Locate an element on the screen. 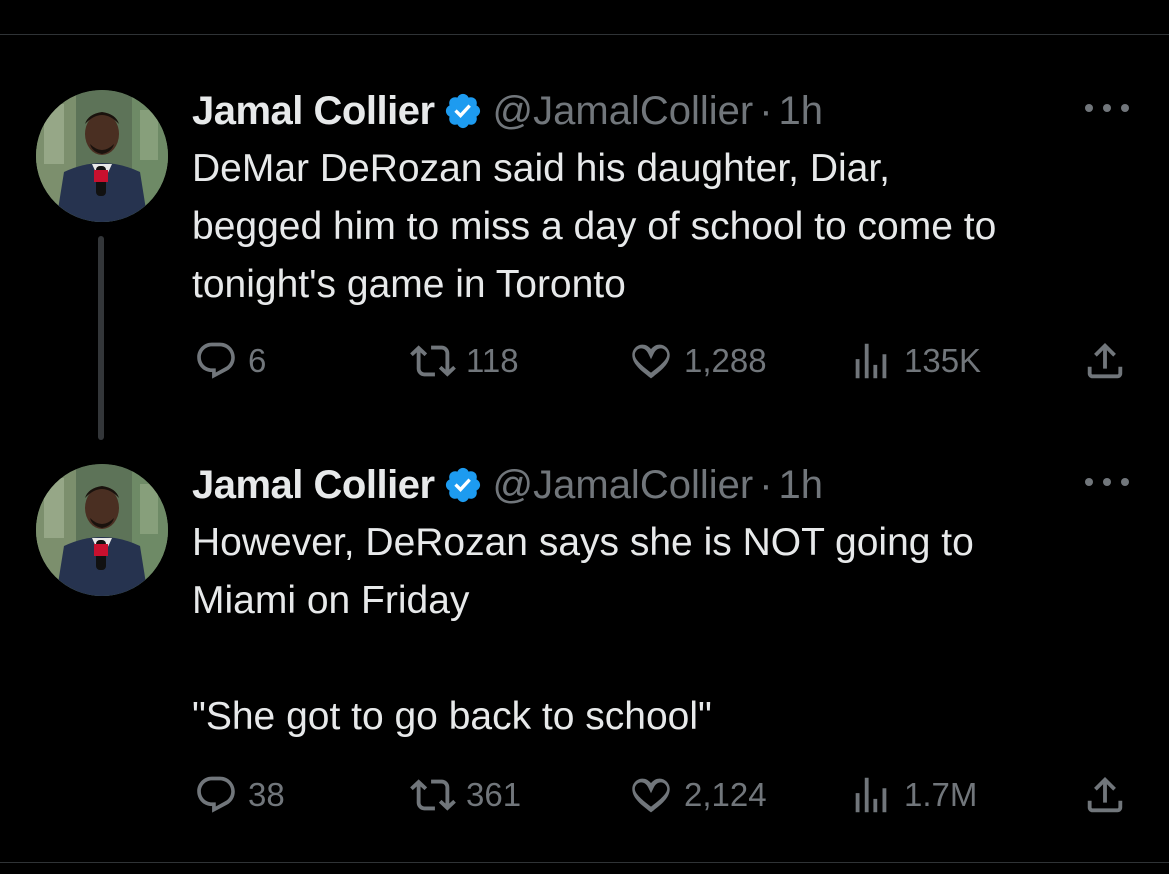 The height and width of the screenshot is (874, 1169). thread-line is located at coordinates (101, 338).